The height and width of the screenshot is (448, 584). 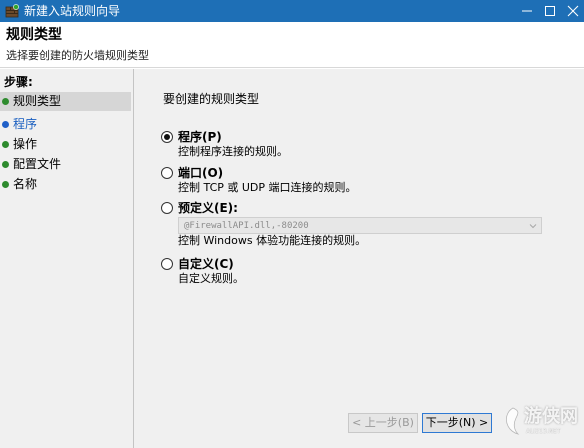 What do you see at coordinates (167, 137) in the screenshot?
I see `radio-program` at bounding box center [167, 137].